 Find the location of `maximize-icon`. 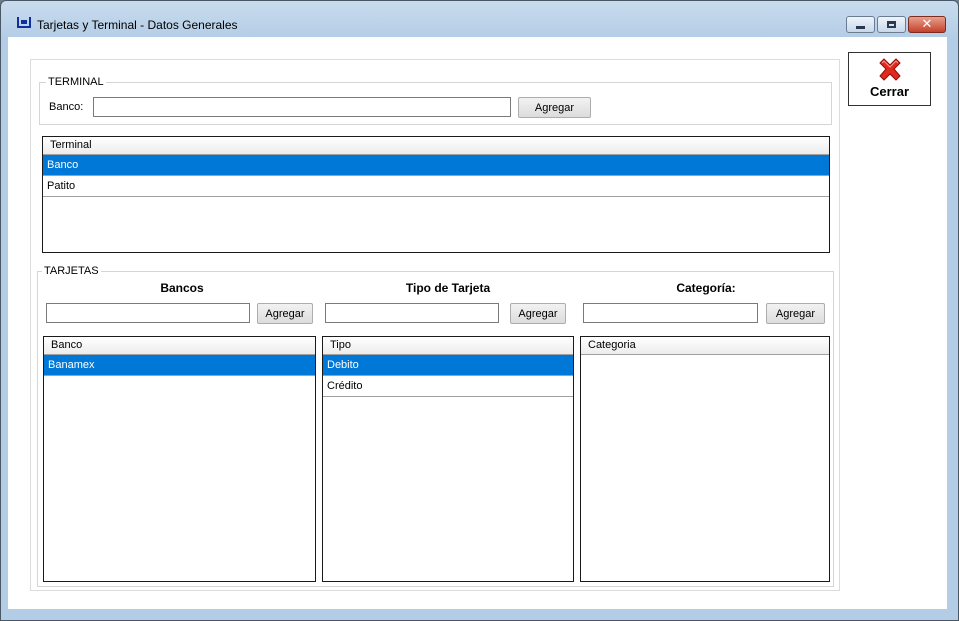

maximize-icon is located at coordinates (891, 24).